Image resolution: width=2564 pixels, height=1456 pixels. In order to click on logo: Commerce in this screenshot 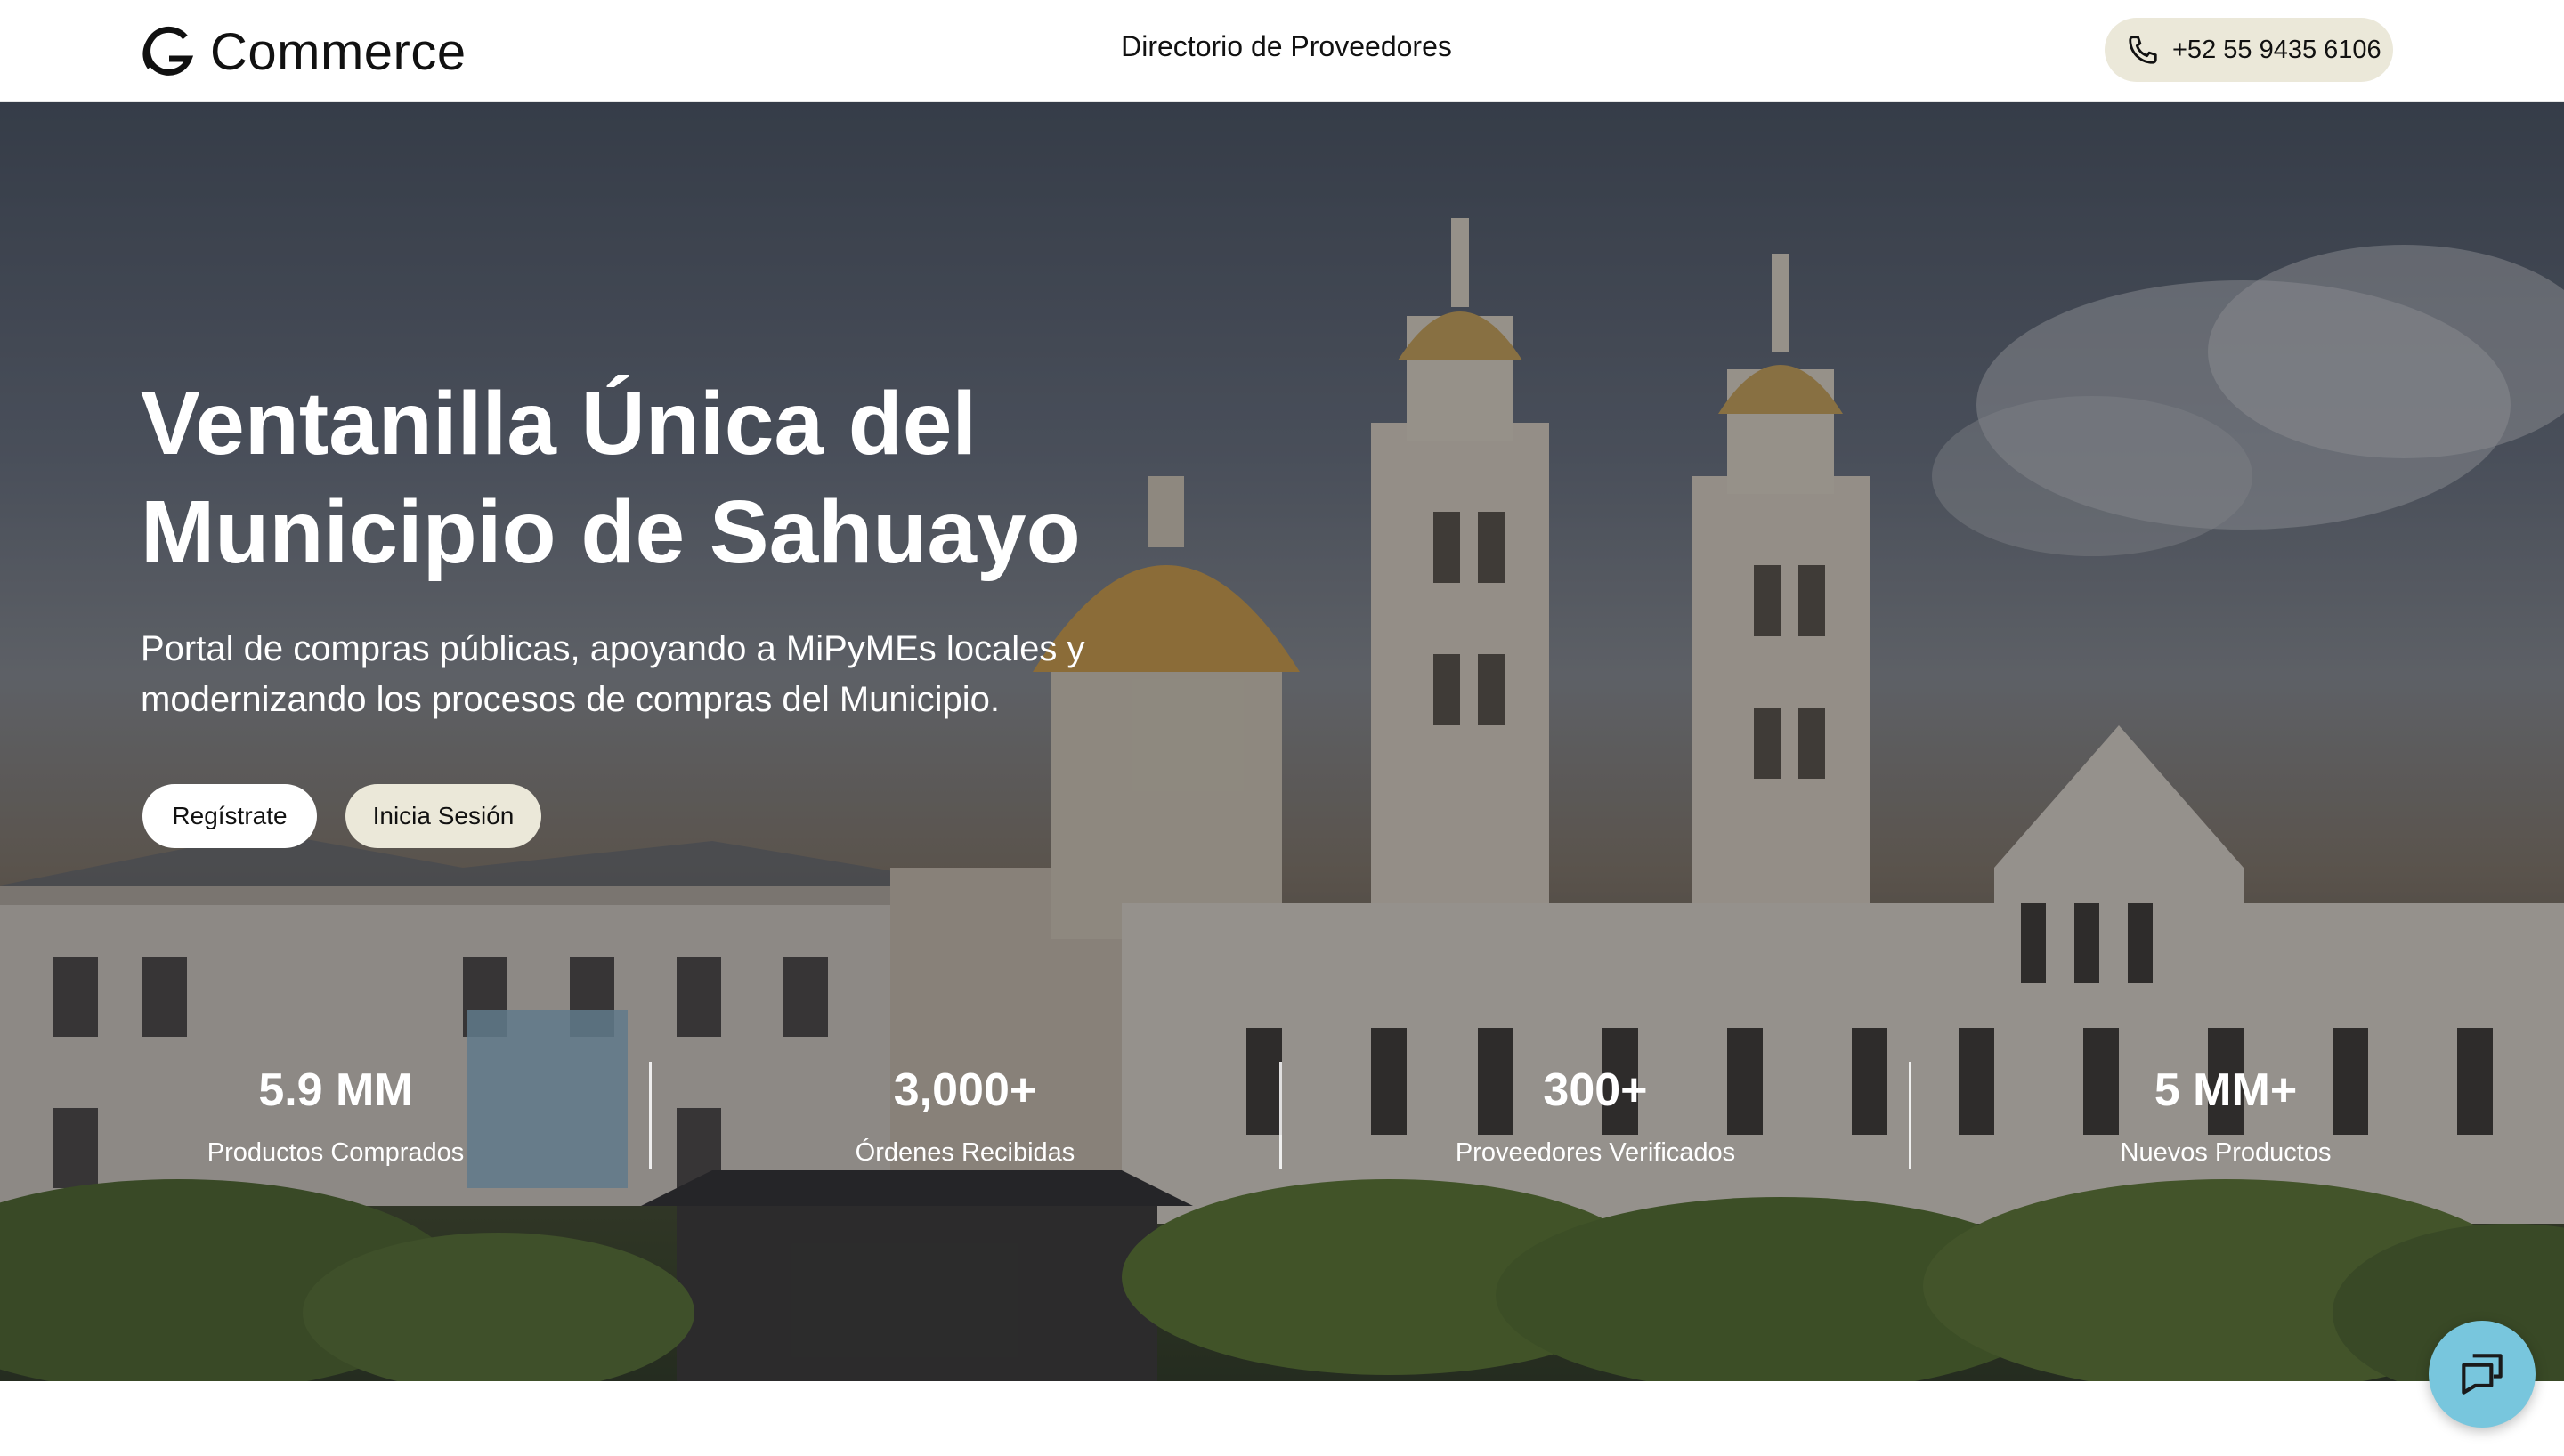, I will do `click(304, 51)`.